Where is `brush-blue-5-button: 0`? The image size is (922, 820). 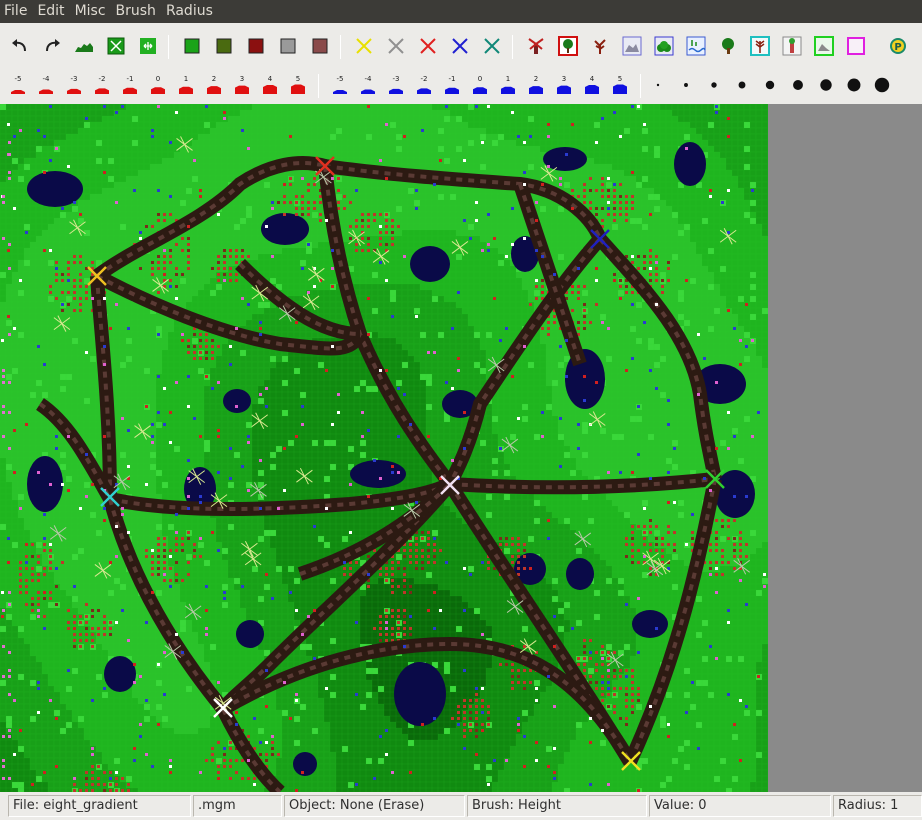 brush-blue-5-button: 0 is located at coordinates (480, 85).